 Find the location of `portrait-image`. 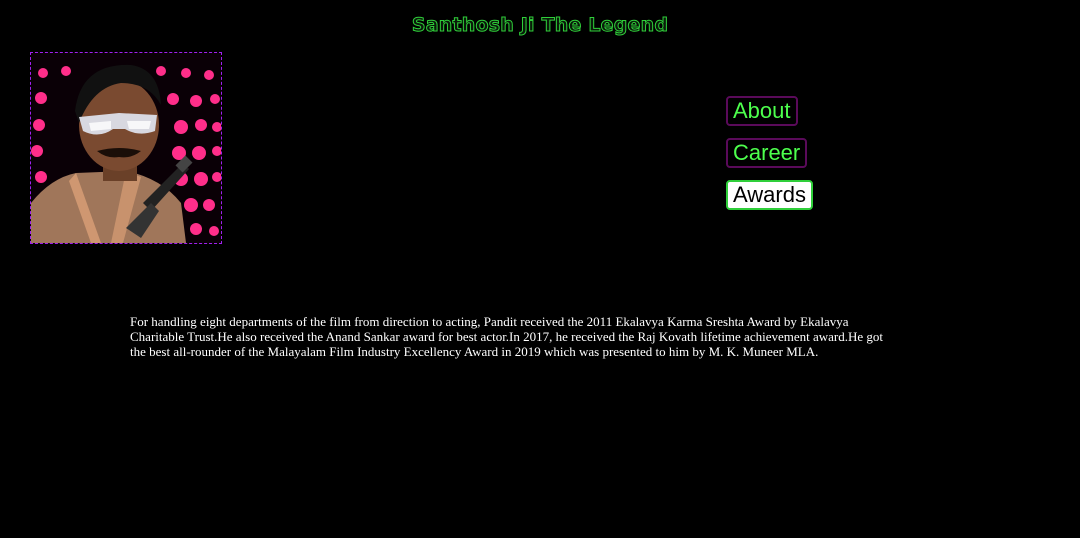

portrait-image is located at coordinates (126, 148).